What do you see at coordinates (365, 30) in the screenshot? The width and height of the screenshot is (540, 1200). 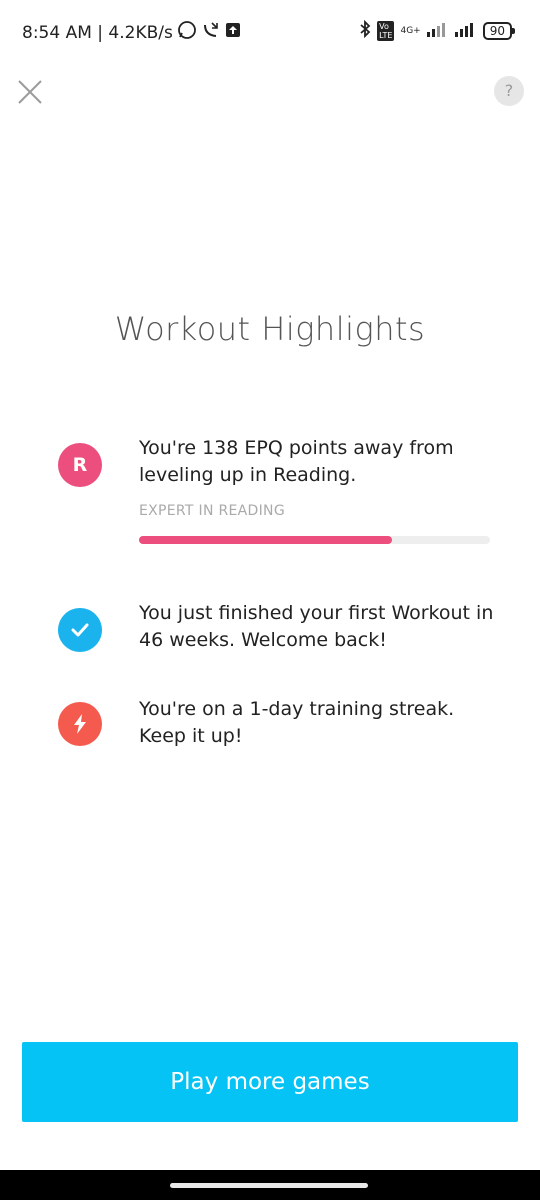 I see `bluetooth-icon` at bounding box center [365, 30].